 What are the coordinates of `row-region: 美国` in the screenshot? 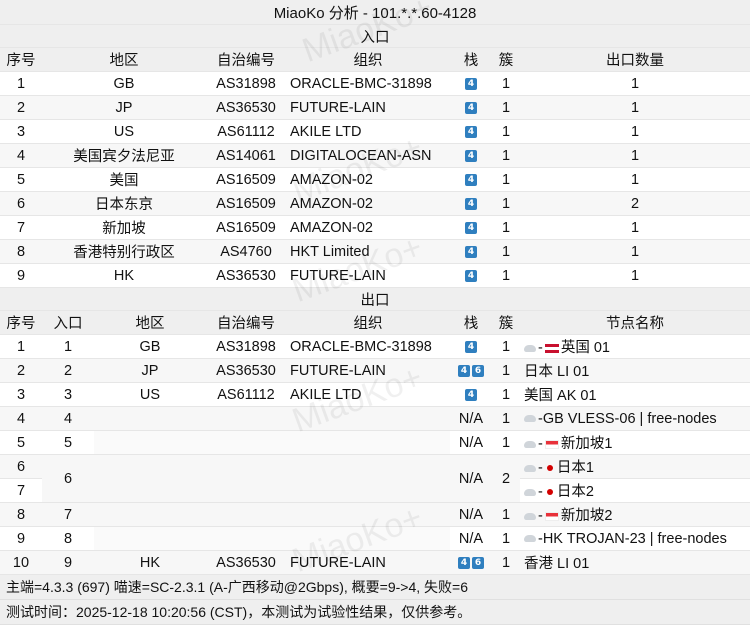 It's located at (124, 179).